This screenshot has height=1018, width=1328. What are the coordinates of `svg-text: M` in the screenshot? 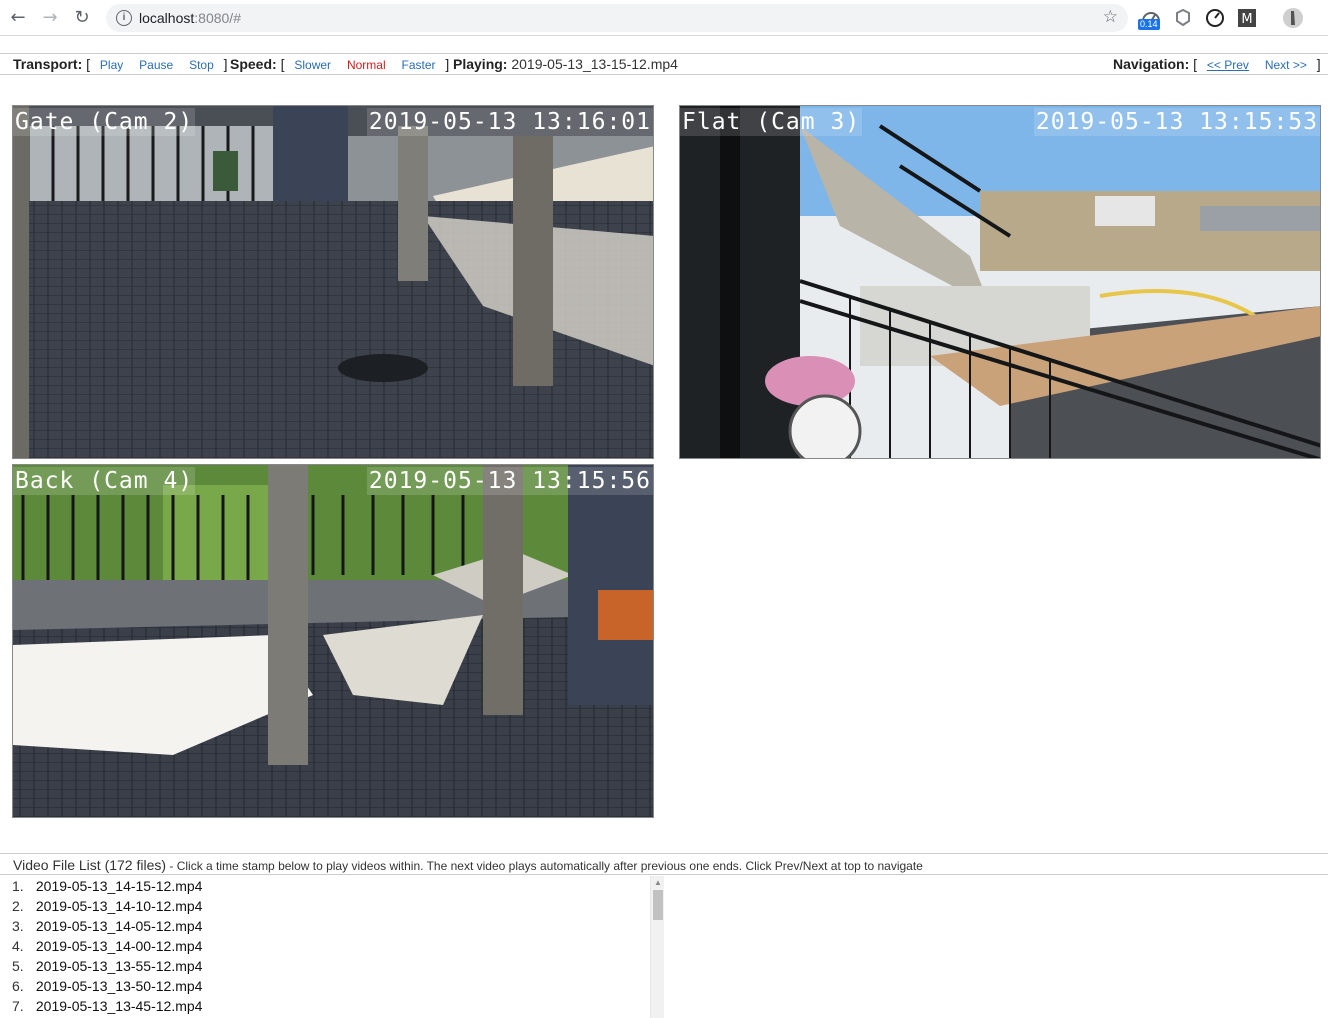 It's located at (1246, 19).